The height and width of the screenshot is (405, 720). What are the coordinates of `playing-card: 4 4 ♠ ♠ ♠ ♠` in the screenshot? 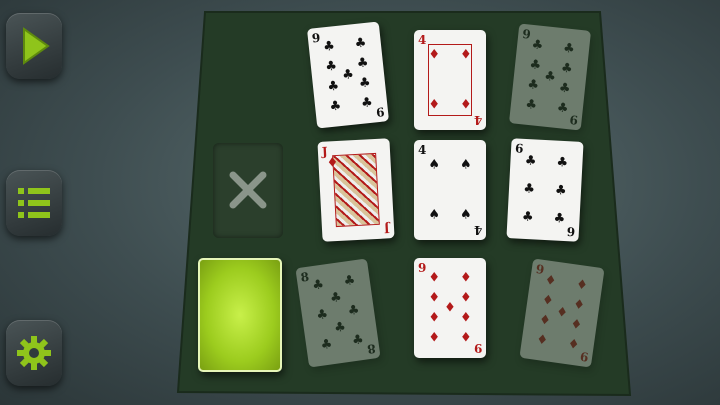 It's located at (450, 190).